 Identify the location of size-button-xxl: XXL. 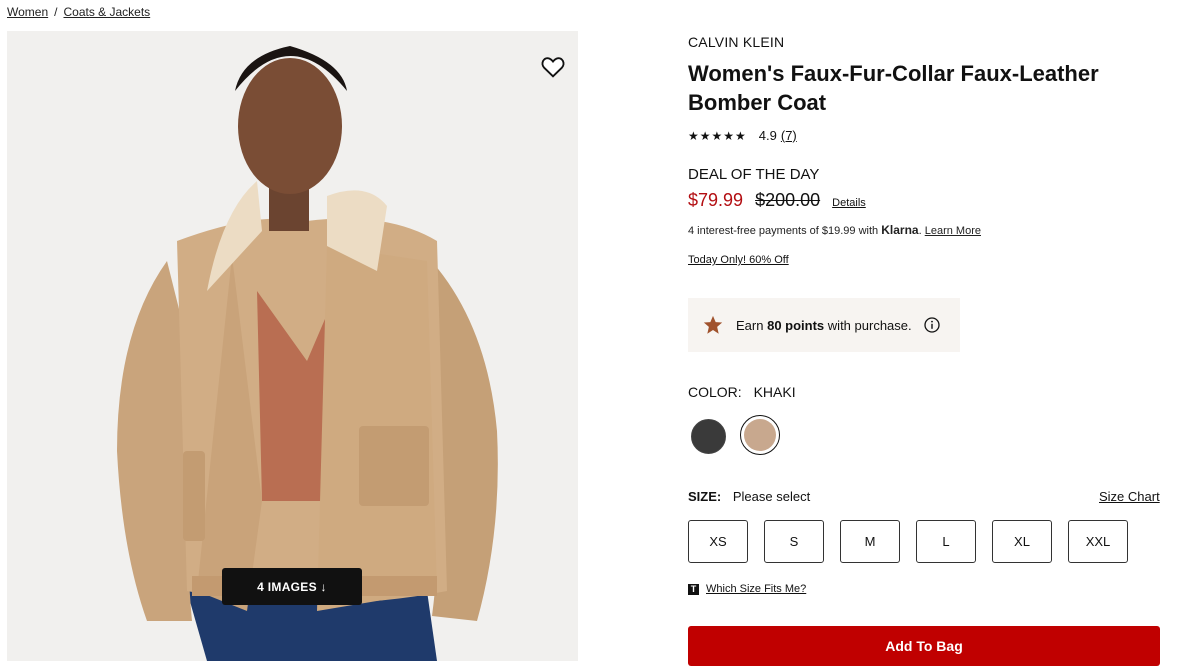
(1098, 541).